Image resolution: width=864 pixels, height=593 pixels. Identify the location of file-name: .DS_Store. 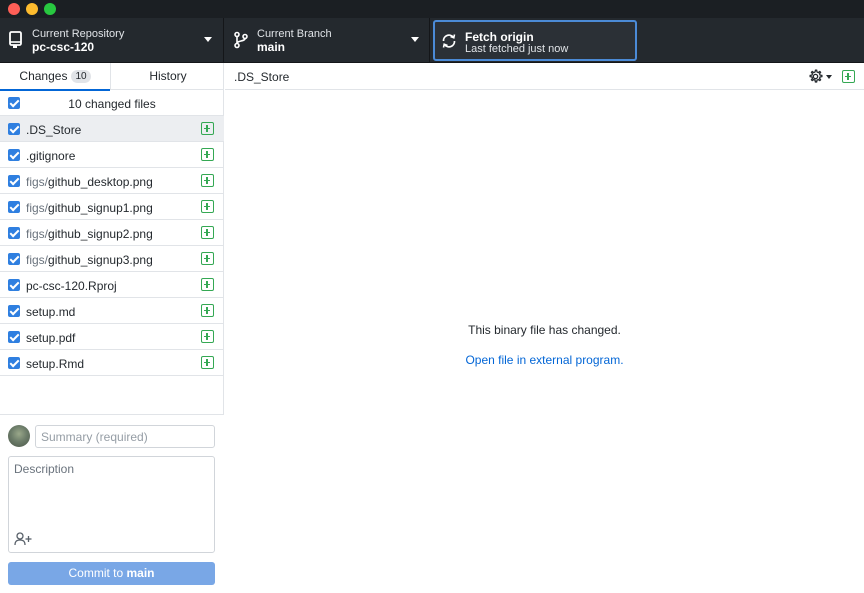
(53, 130).